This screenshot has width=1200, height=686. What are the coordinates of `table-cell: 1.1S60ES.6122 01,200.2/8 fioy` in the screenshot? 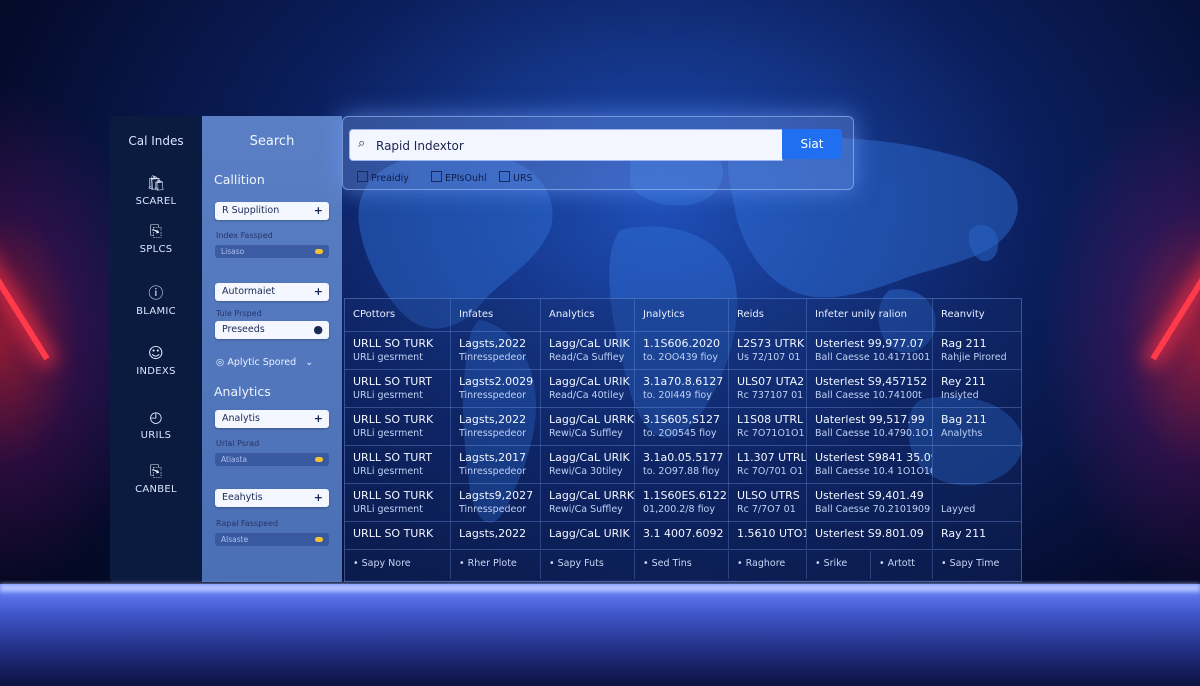 It's located at (682, 502).